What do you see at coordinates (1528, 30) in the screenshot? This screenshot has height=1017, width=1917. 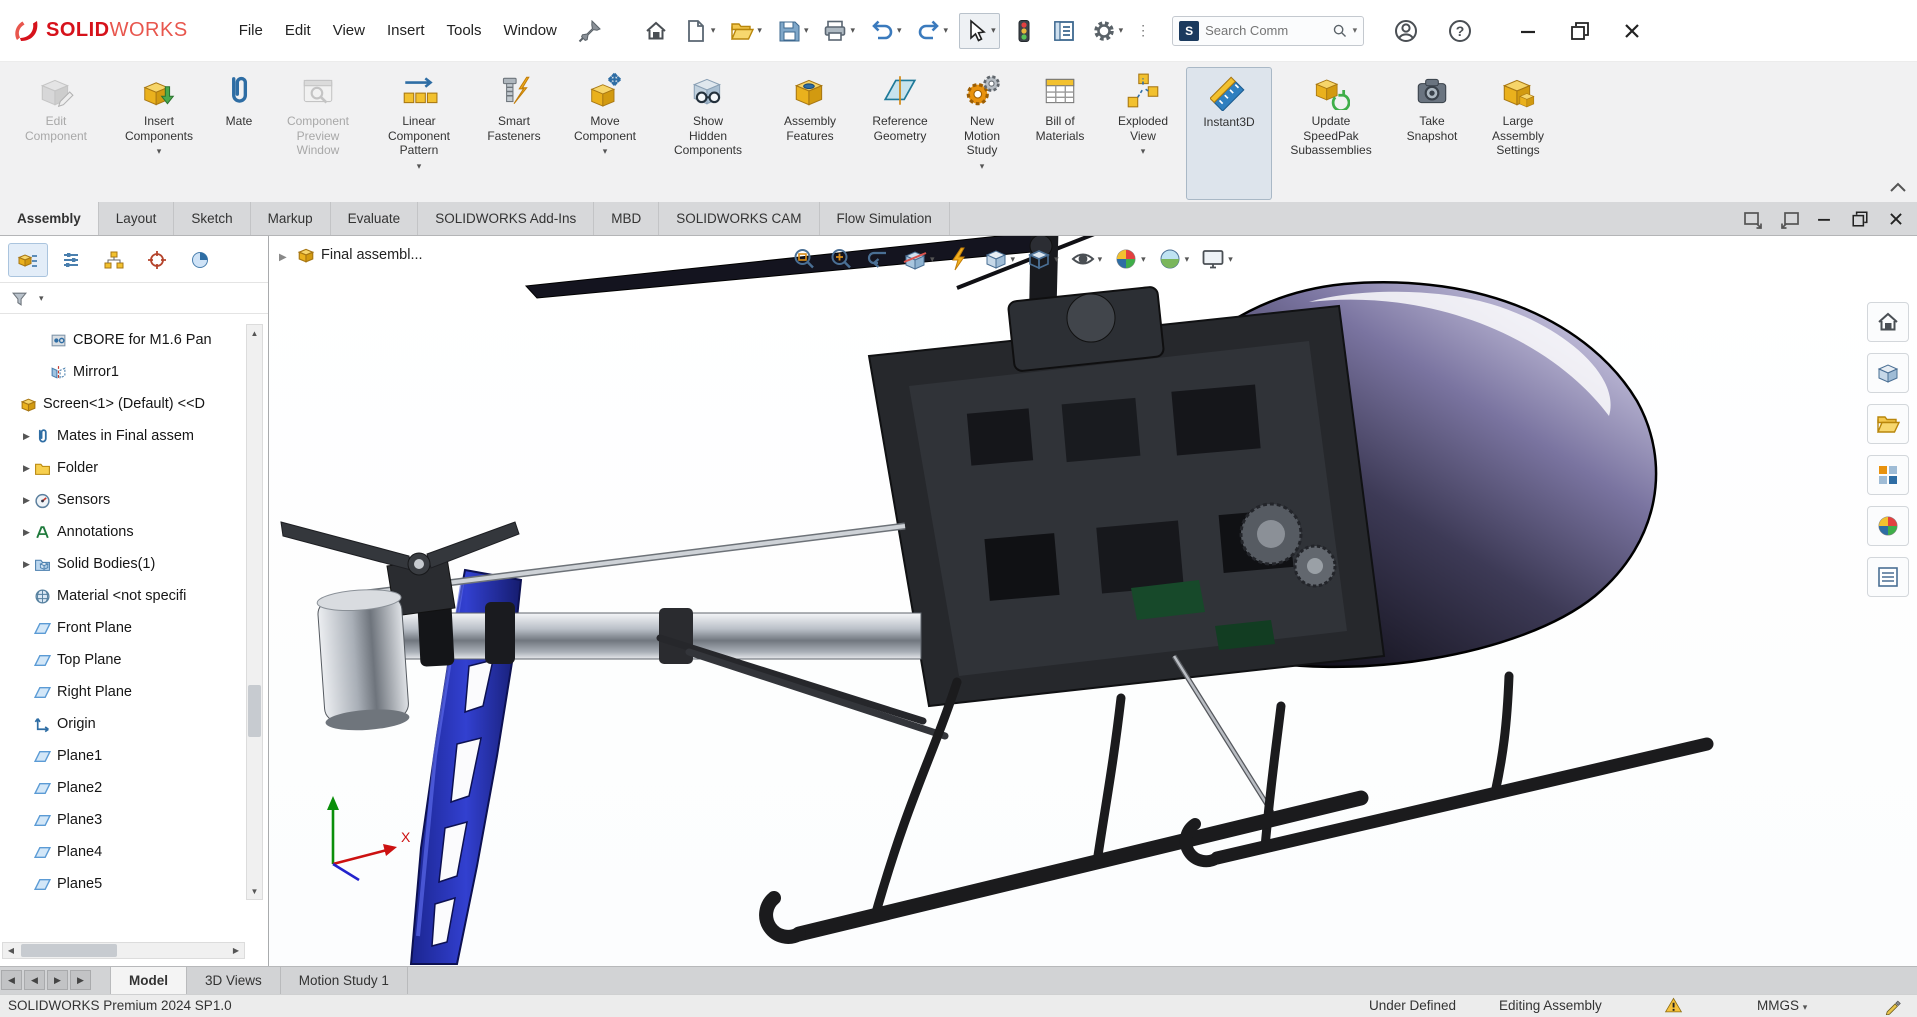 I see `minimize-button` at bounding box center [1528, 30].